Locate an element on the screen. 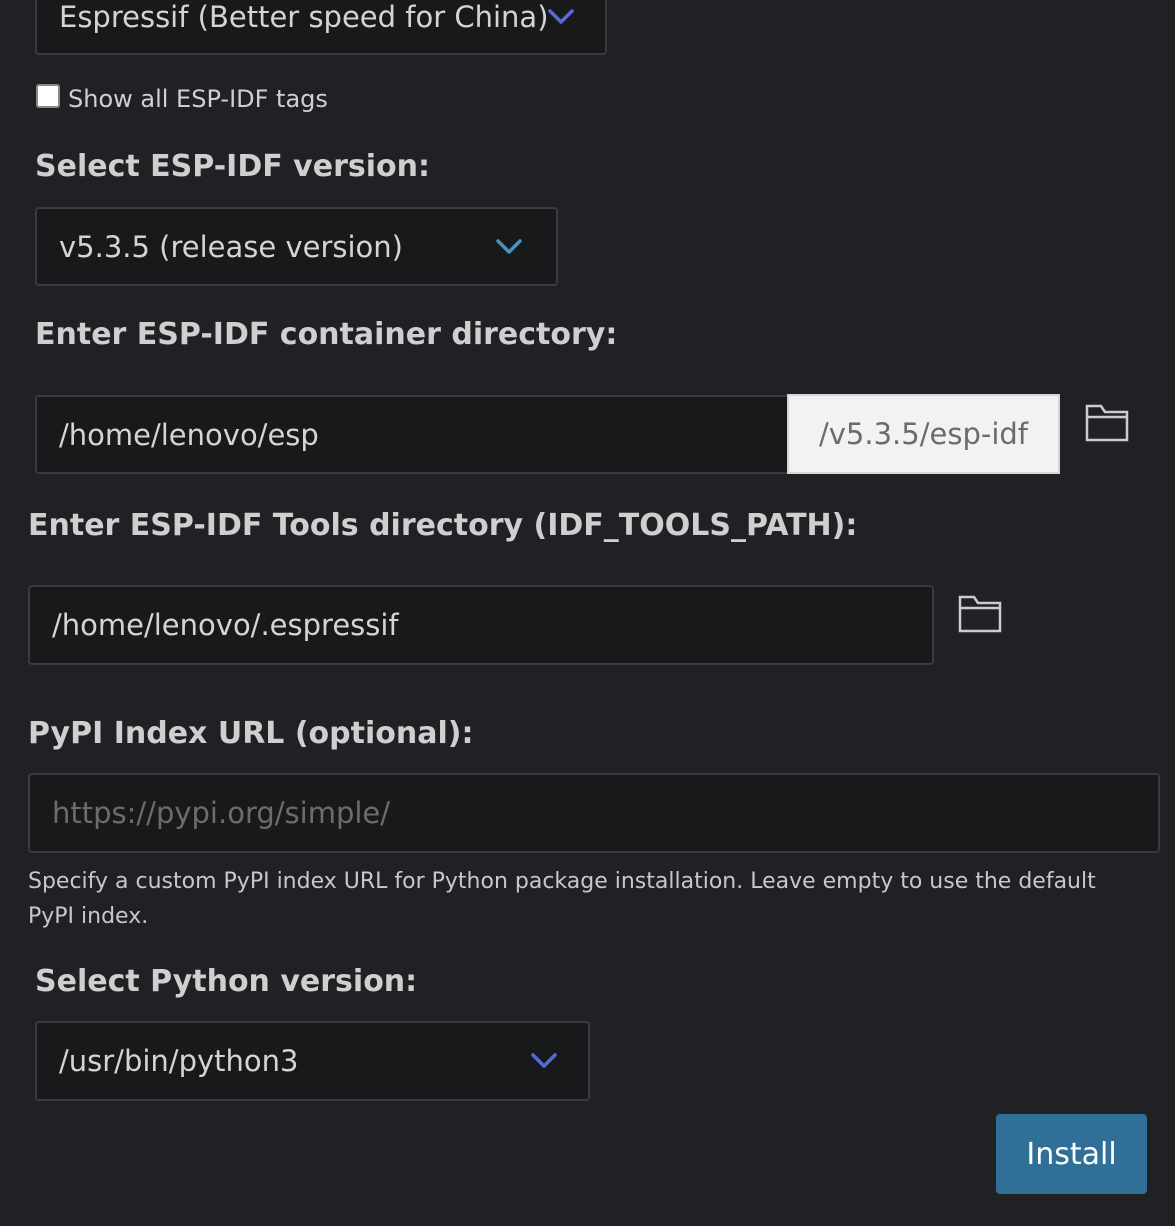 The image size is (1175, 1226). pypi-url-input: https://pypi.org/simple/ is located at coordinates (594, 813).